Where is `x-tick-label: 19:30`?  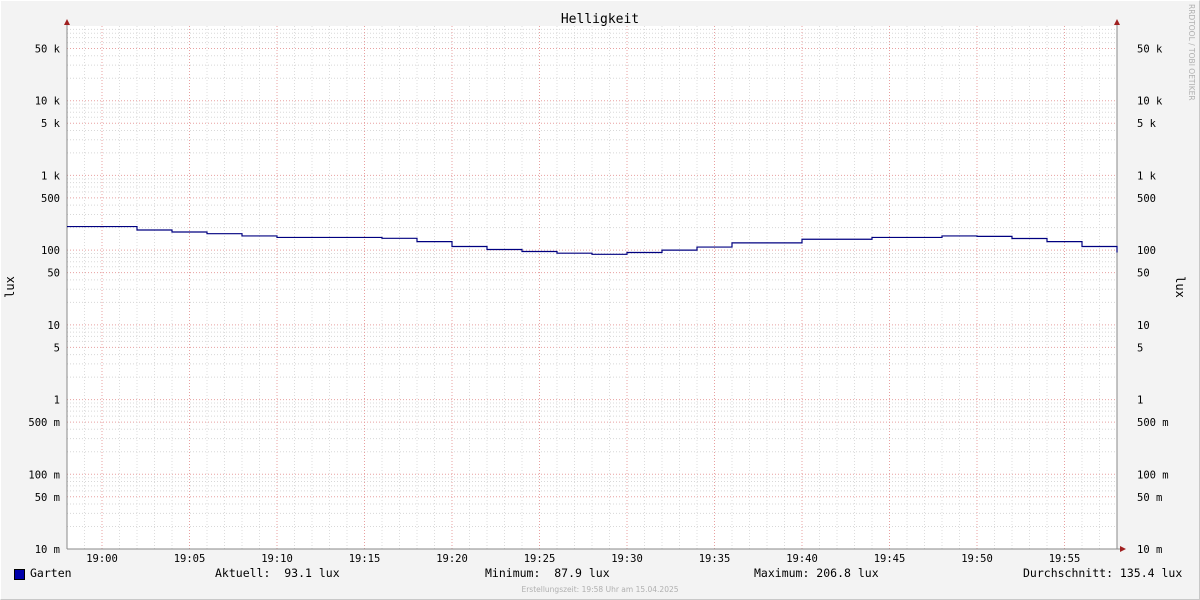 x-tick-label: 19:30 is located at coordinates (627, 559).